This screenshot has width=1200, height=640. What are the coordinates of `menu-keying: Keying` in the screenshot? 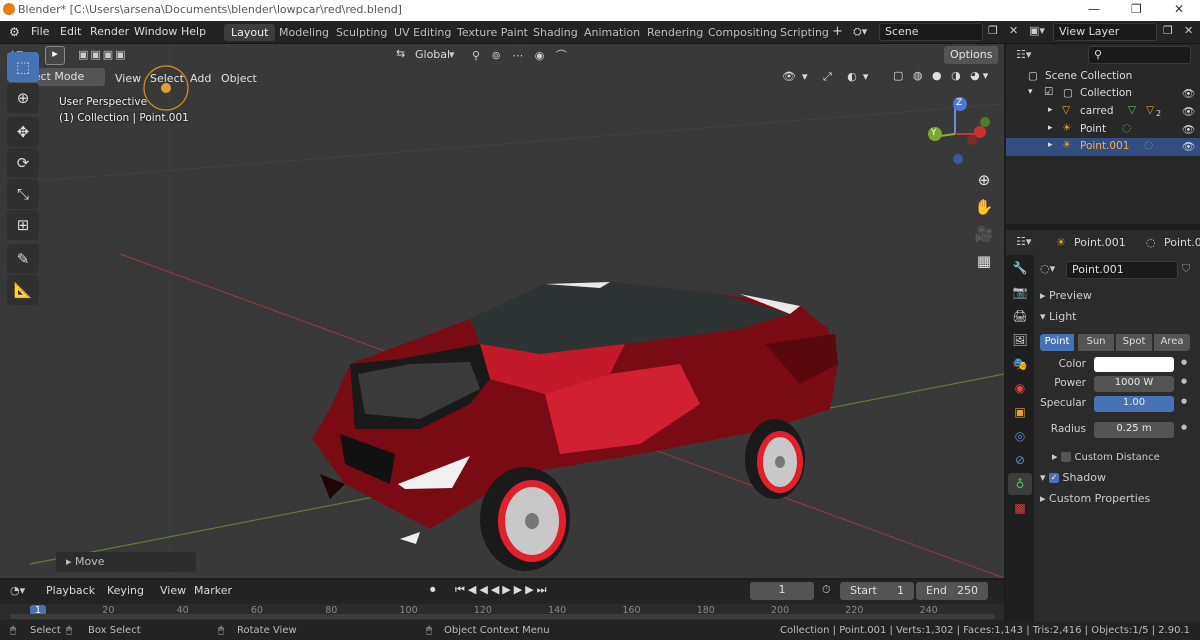 It's located at (125, 590).